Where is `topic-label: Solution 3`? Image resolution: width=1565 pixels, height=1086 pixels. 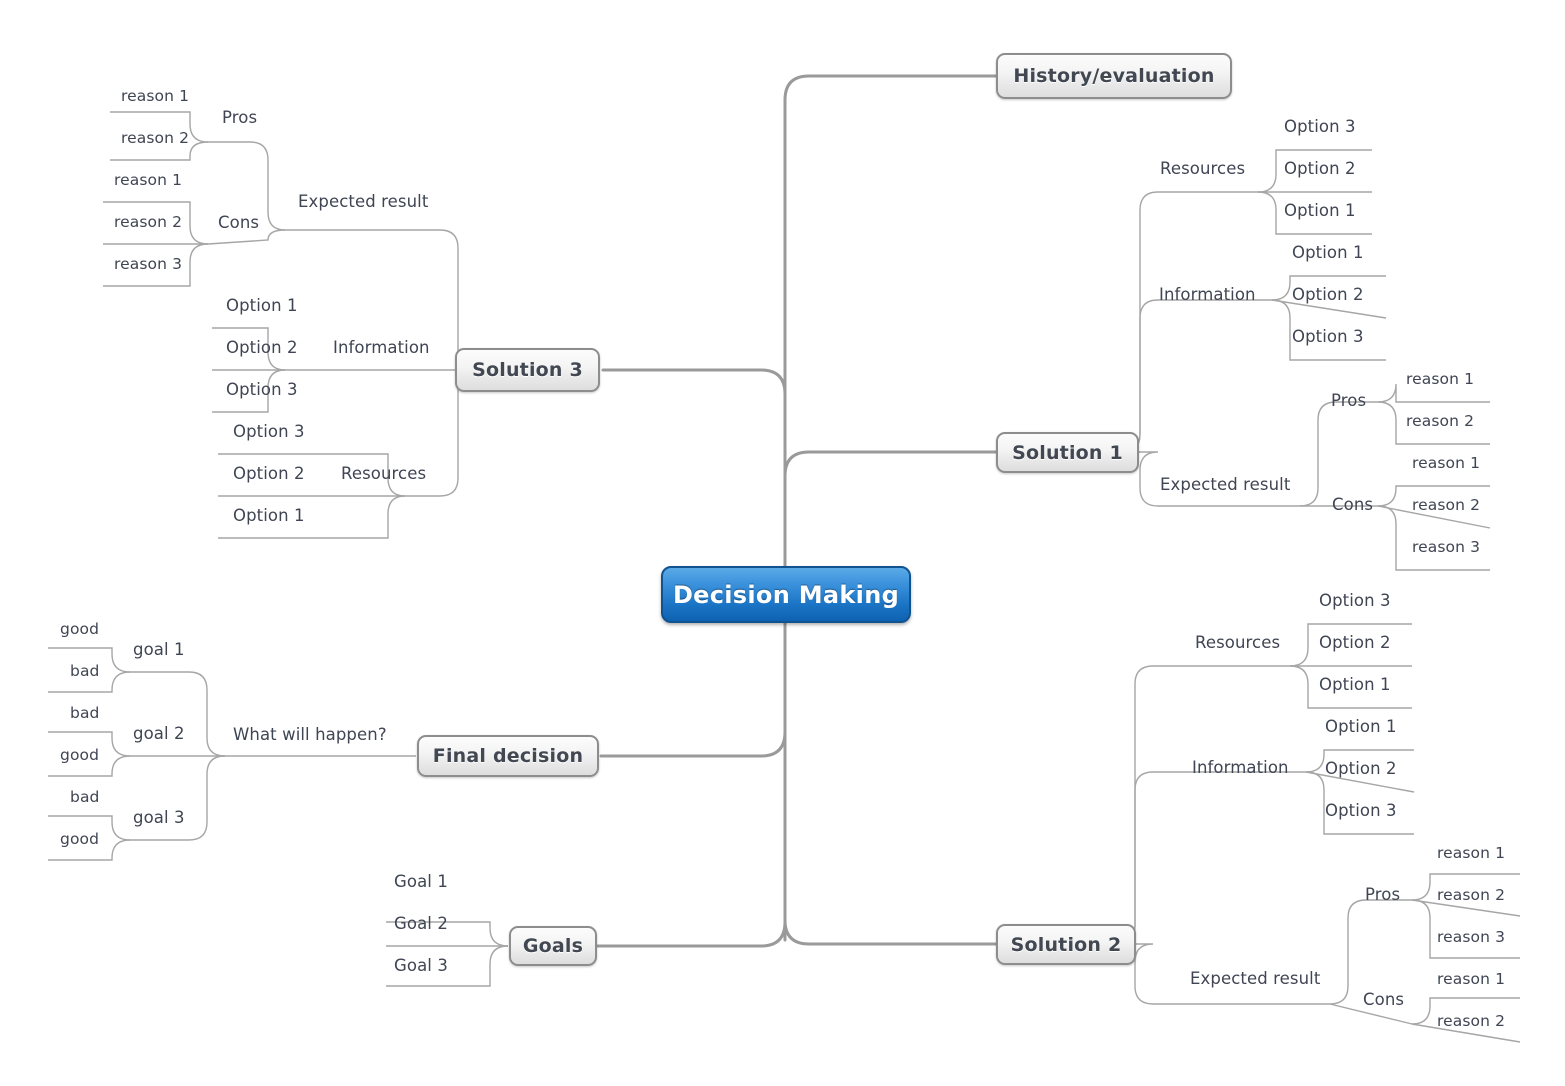 topic-label: Solution 3 is located at coordinates (527, 370).